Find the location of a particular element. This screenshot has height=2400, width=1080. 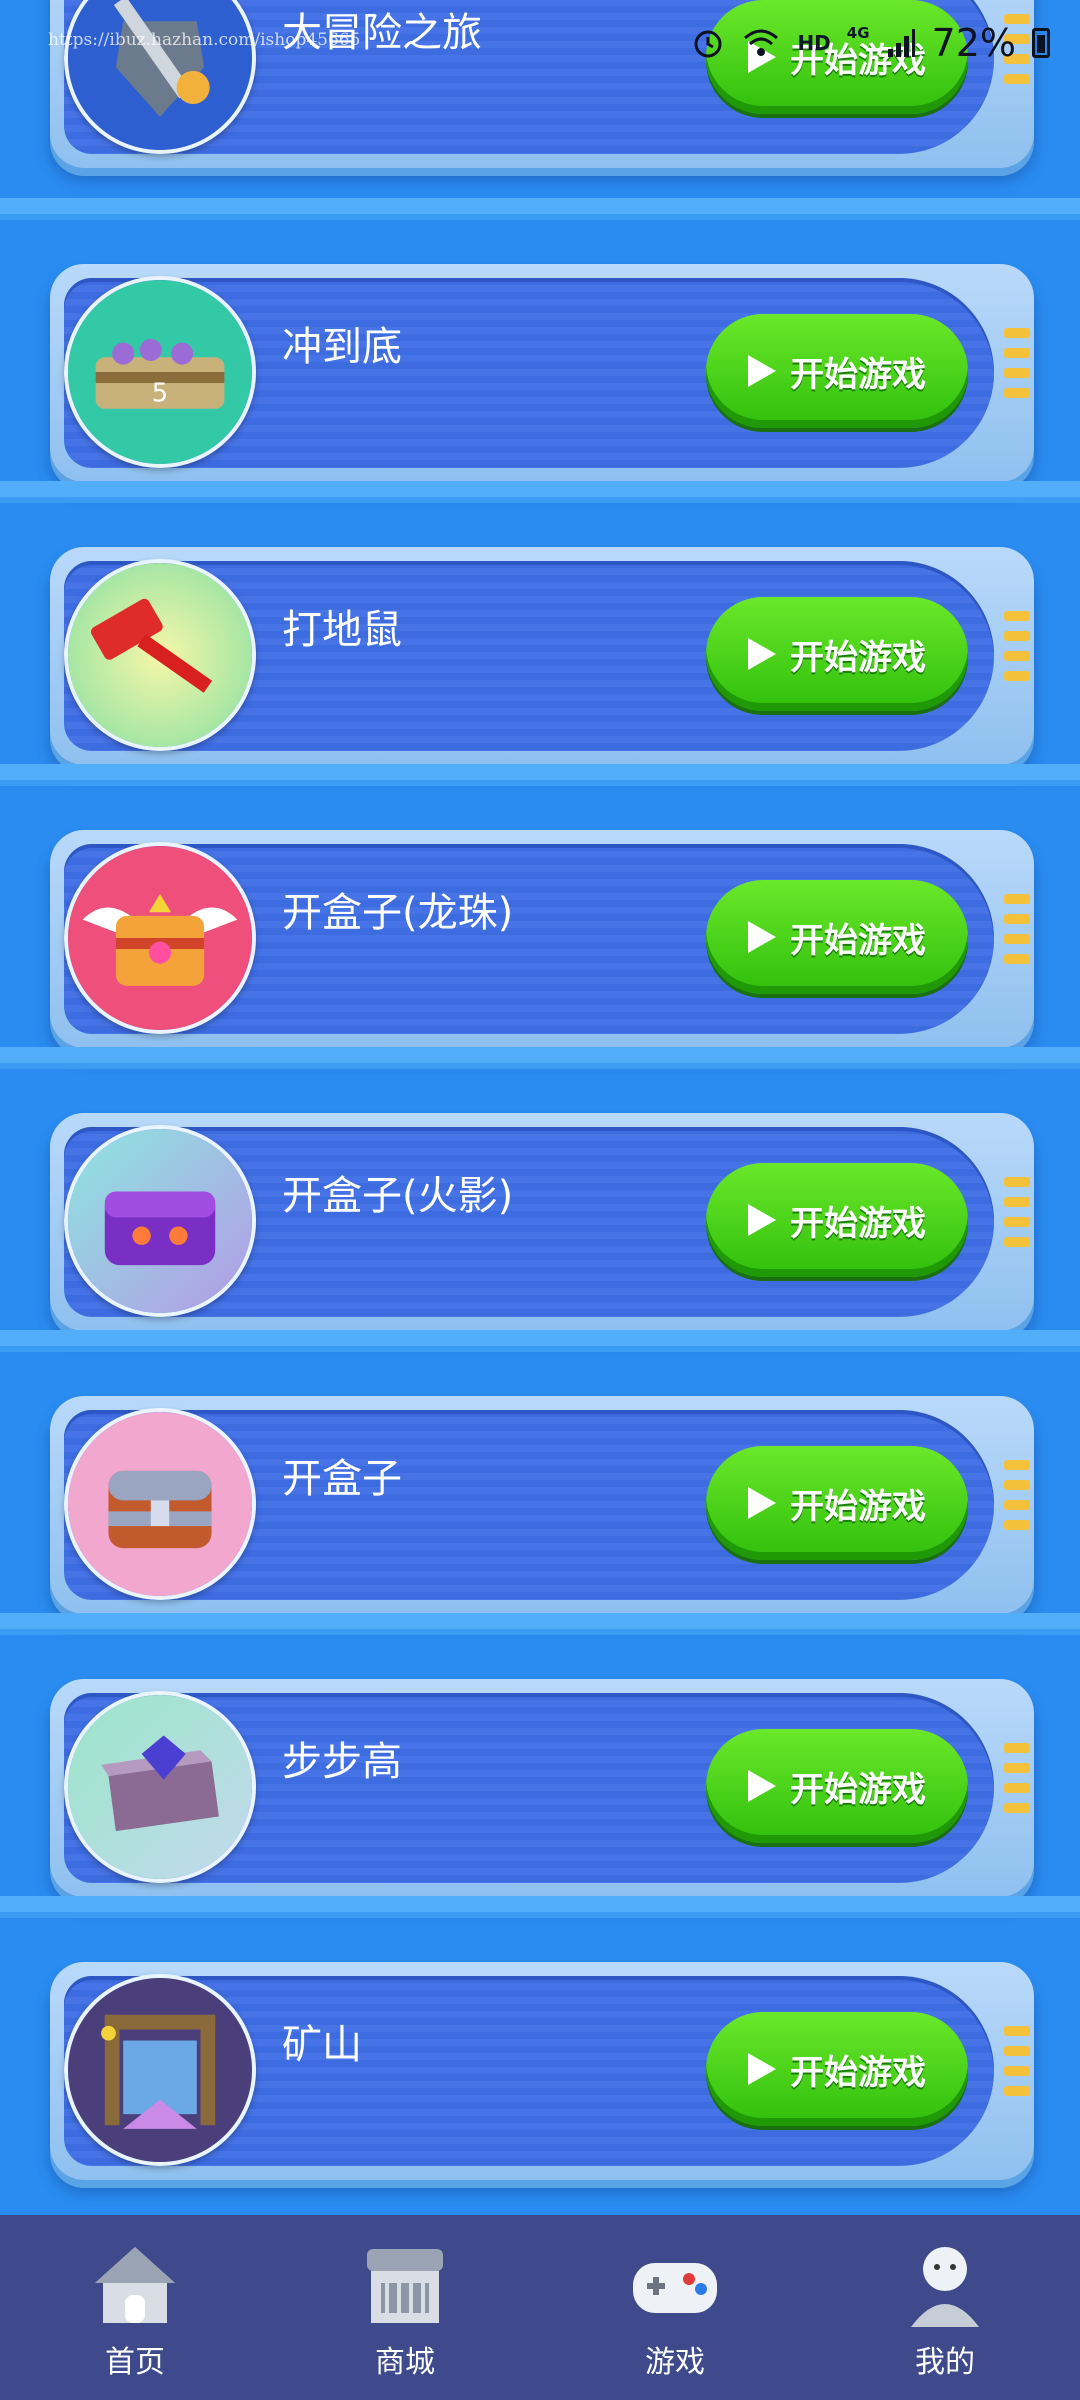

game-row: 开盒子(火影) 开始游戏 is located at coordinates (540, 1189).